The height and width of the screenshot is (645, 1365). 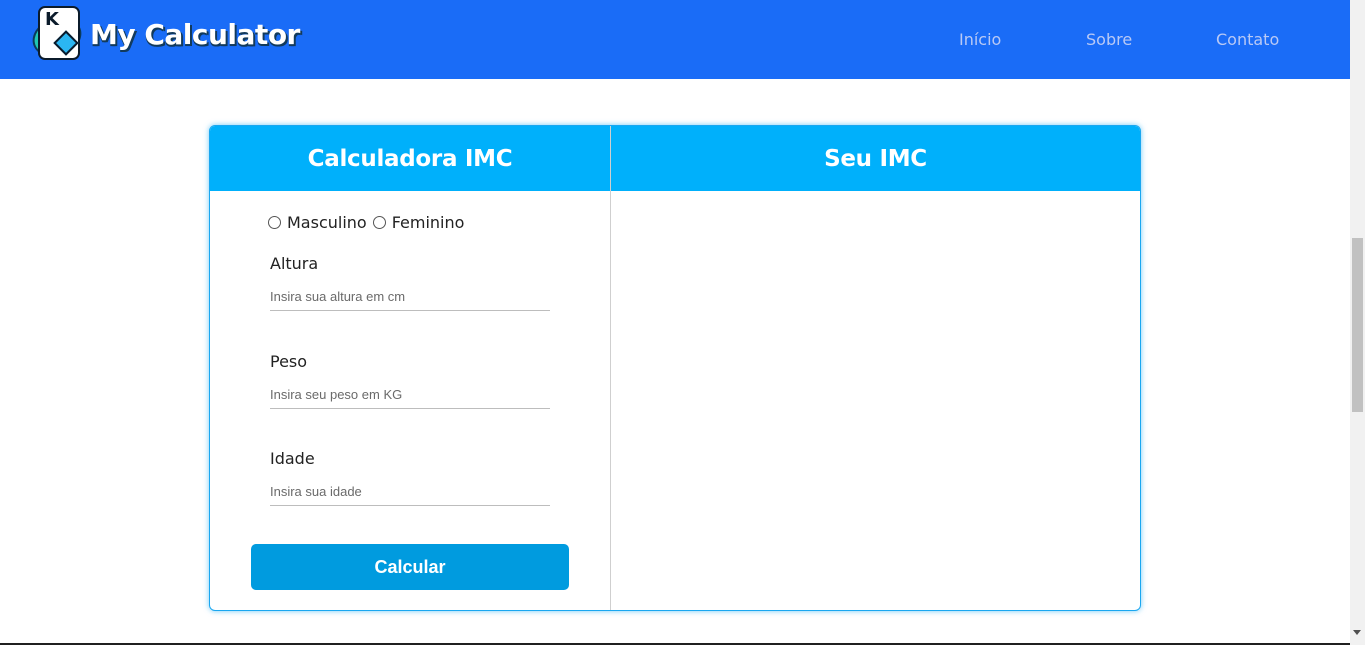 What do you see at coordinates (274, 222) in the screenshot?
I see `radio-masculino` at bounding box center [274, 222].